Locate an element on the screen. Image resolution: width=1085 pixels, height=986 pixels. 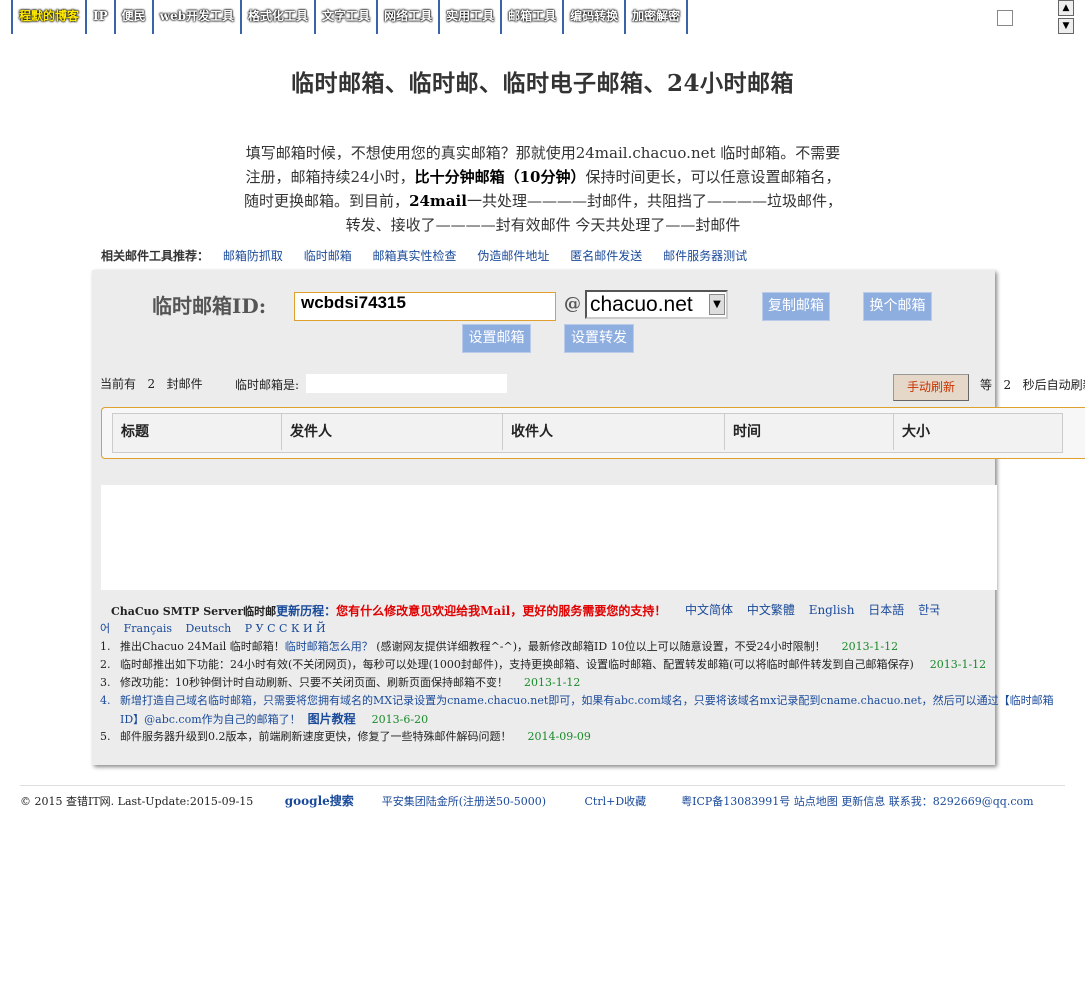
scroll-down-icon: ▼ is located at coordinates (1066, 26).